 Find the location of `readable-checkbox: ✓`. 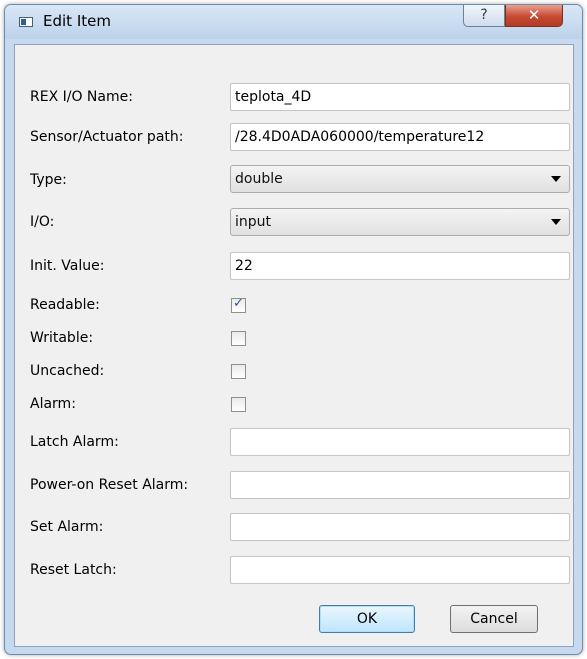

readable-checkbox: ✓ is located at coordinates (238, 304).